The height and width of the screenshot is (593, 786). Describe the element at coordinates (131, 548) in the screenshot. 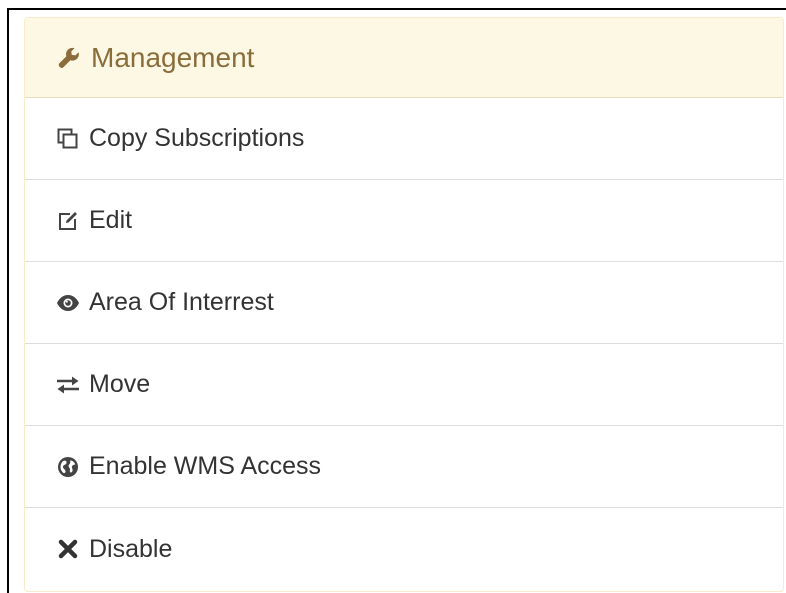

I see `menu-item-label: Disable` at that location.